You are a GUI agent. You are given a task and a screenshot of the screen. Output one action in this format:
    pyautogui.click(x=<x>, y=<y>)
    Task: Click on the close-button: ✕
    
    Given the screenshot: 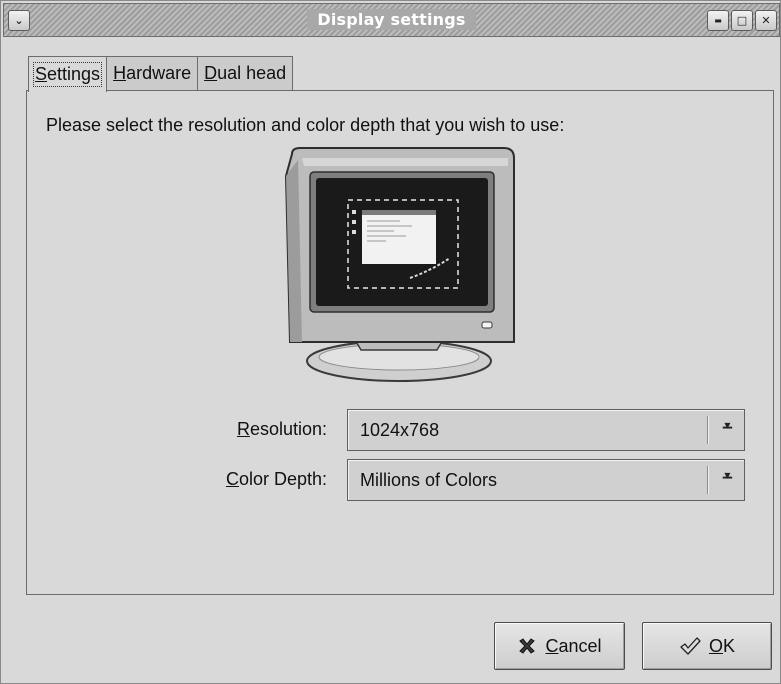 What is the action you would take?
    pyautogui.click(x=766, y=20)
    